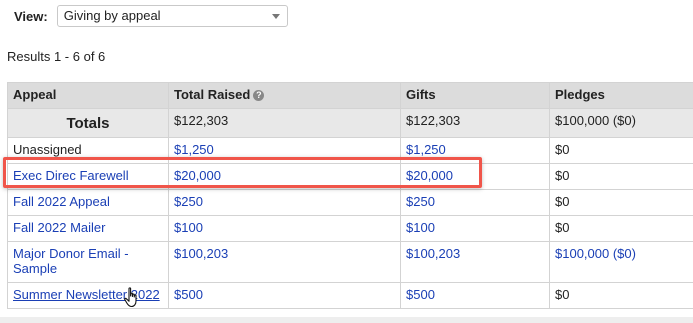  Describe the element at coordinates (56, 56) in the screenshot. I see `results-count: Results 1 - 6 of 6` at that location.